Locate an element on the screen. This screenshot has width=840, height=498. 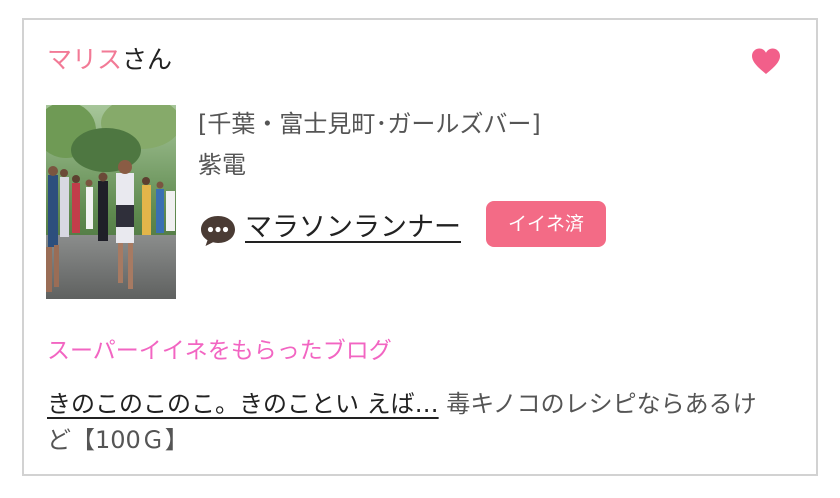
user-name: マリス is located at coordinates (84, 59).